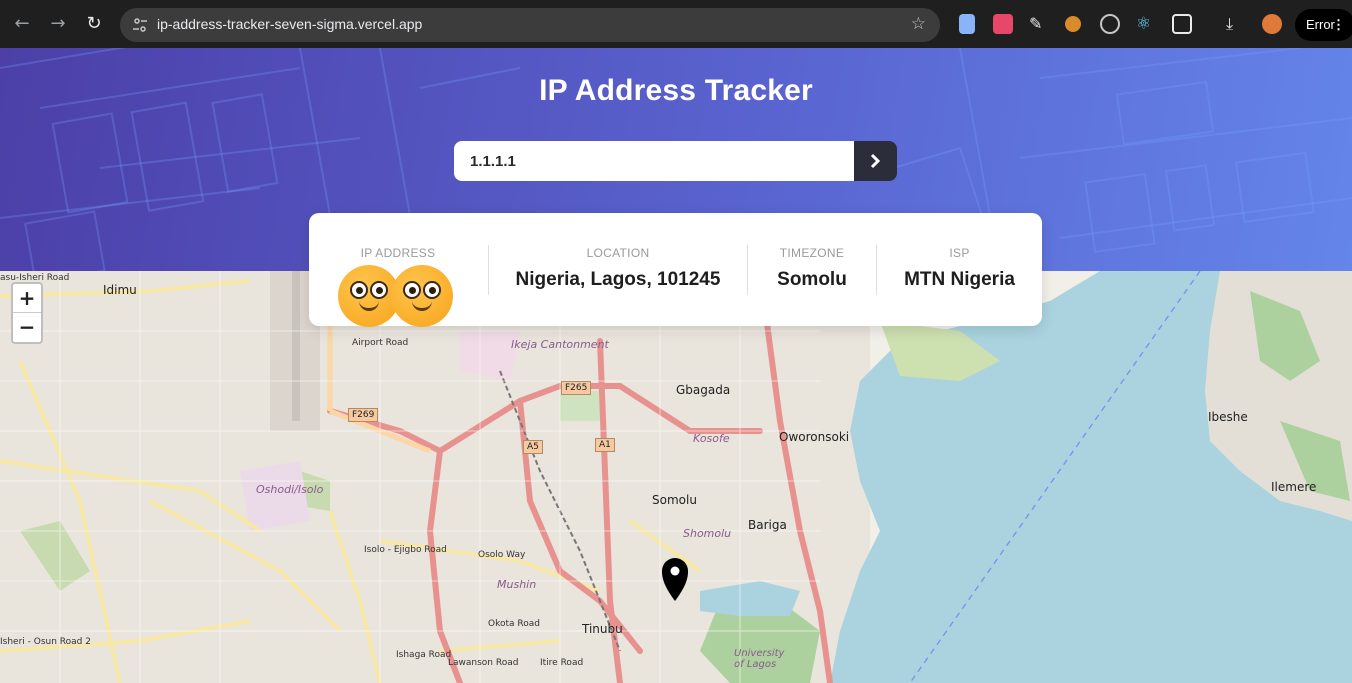 This screenshot has height=683, width=1352. Describe the element at coordinates (1338, 25) in the screenshot. I see `menu-icon: ⋮` at that location.